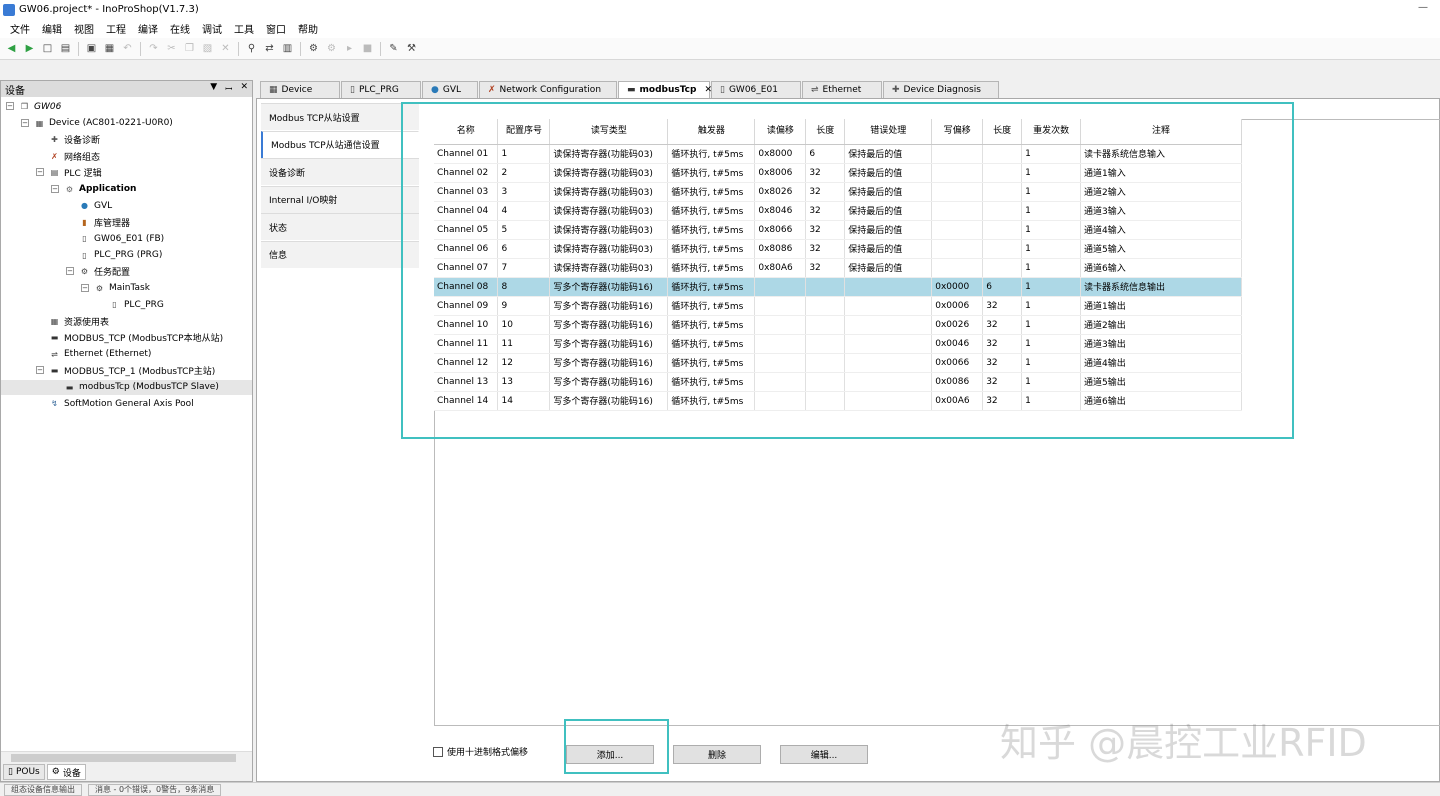 The width and height of the screenshot is (1440, 796). What do you see at coordinates (116, 28) in the screenshot?
I see `menu-item: 工程` at bounding box center [116, 28].